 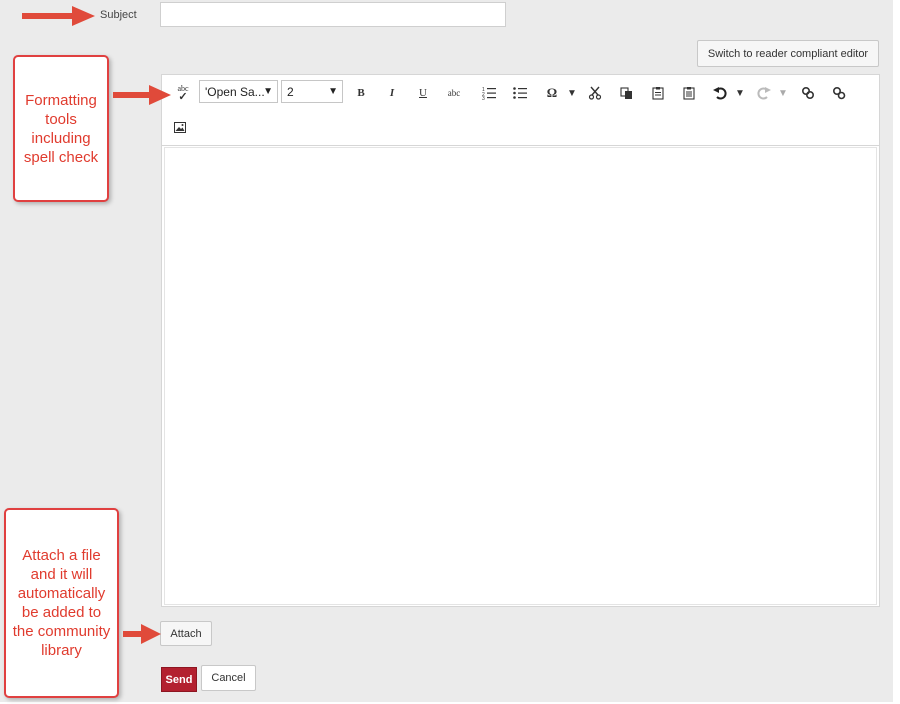 I want to click on bold-button: B, so click(x=361, y=93).